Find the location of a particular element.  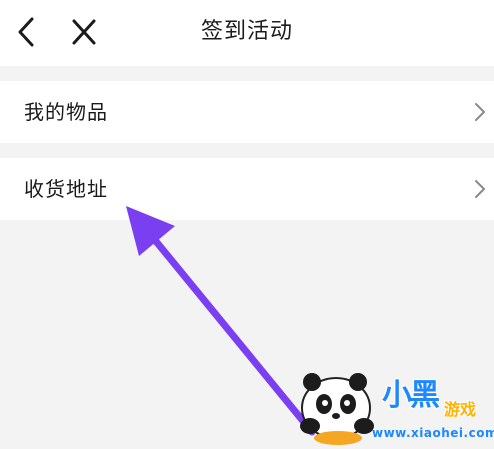

watermark-url: www.xiaohei.com is located at coordinates (433, 433).